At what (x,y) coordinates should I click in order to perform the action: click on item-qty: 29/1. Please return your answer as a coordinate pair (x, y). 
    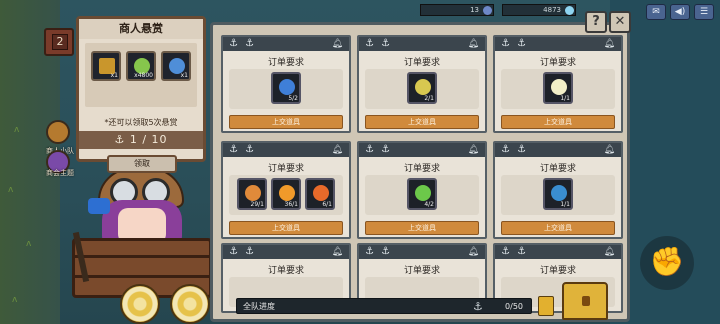
    Looking at the image, I should click on (257, 204).